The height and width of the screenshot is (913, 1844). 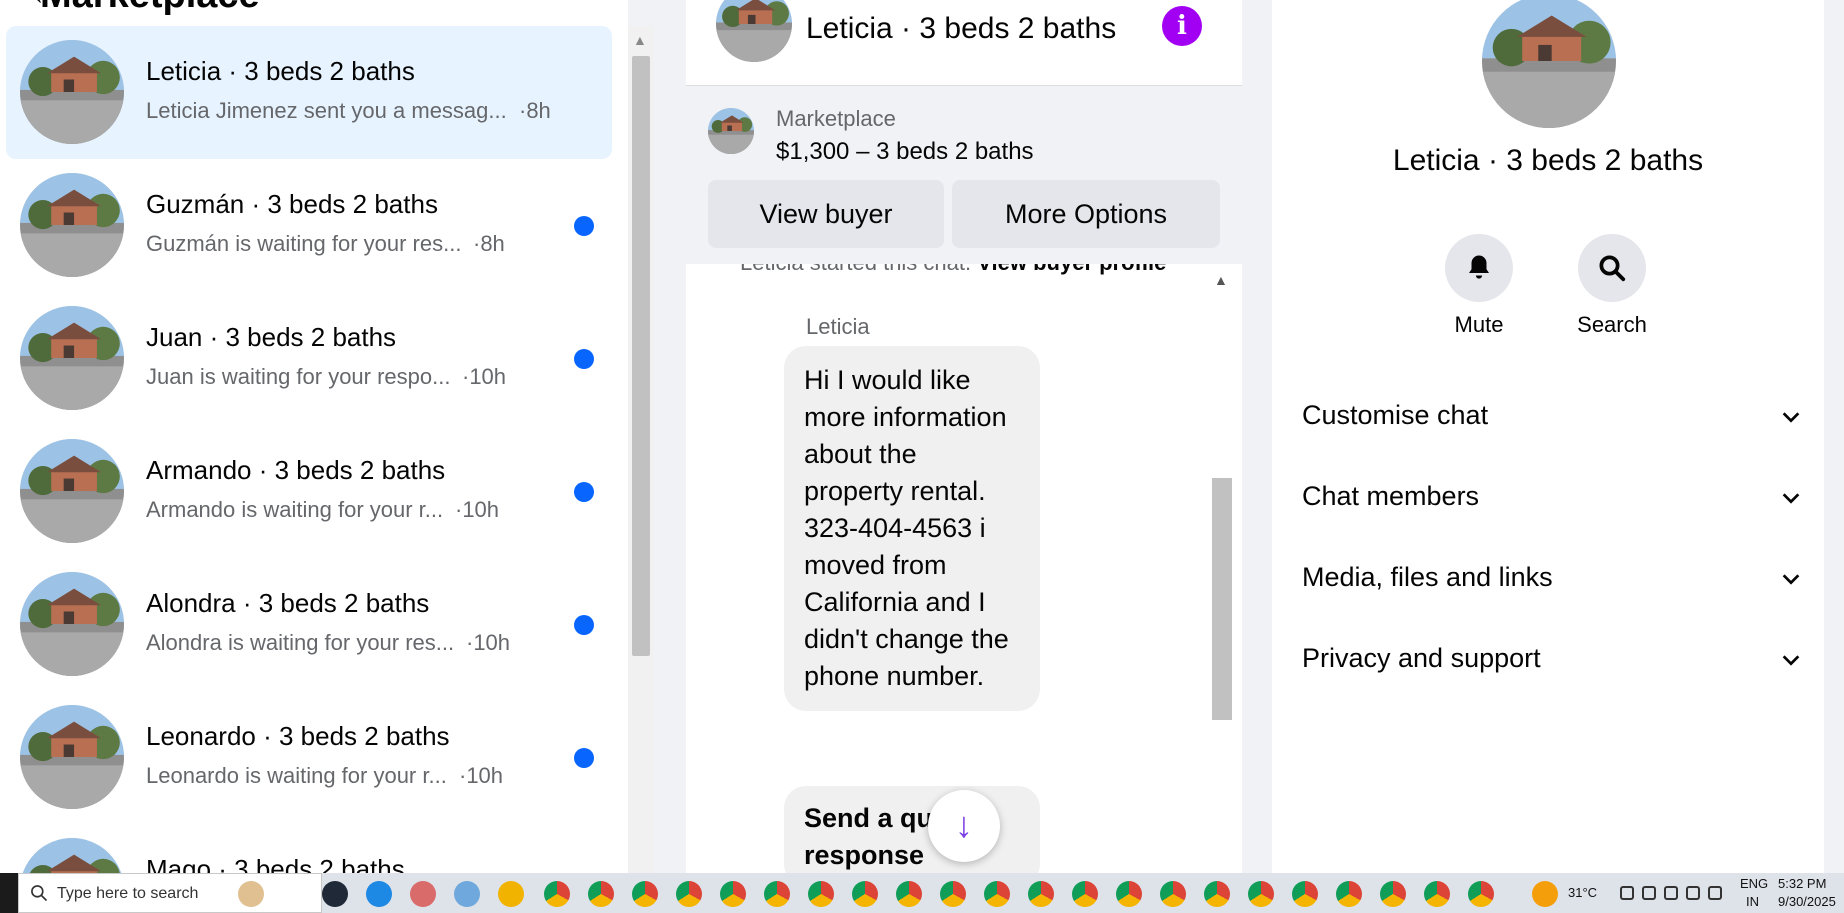 What do you see at coordinates (9, 893) in the screenshot?
I see `start-button` at bounding box center [9, 893].